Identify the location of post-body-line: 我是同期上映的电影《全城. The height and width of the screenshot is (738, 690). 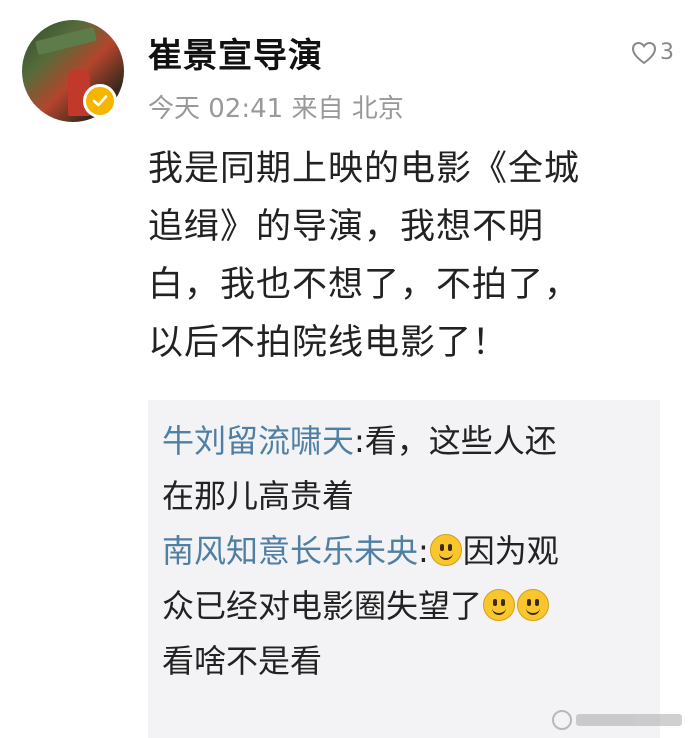
(364, 169).